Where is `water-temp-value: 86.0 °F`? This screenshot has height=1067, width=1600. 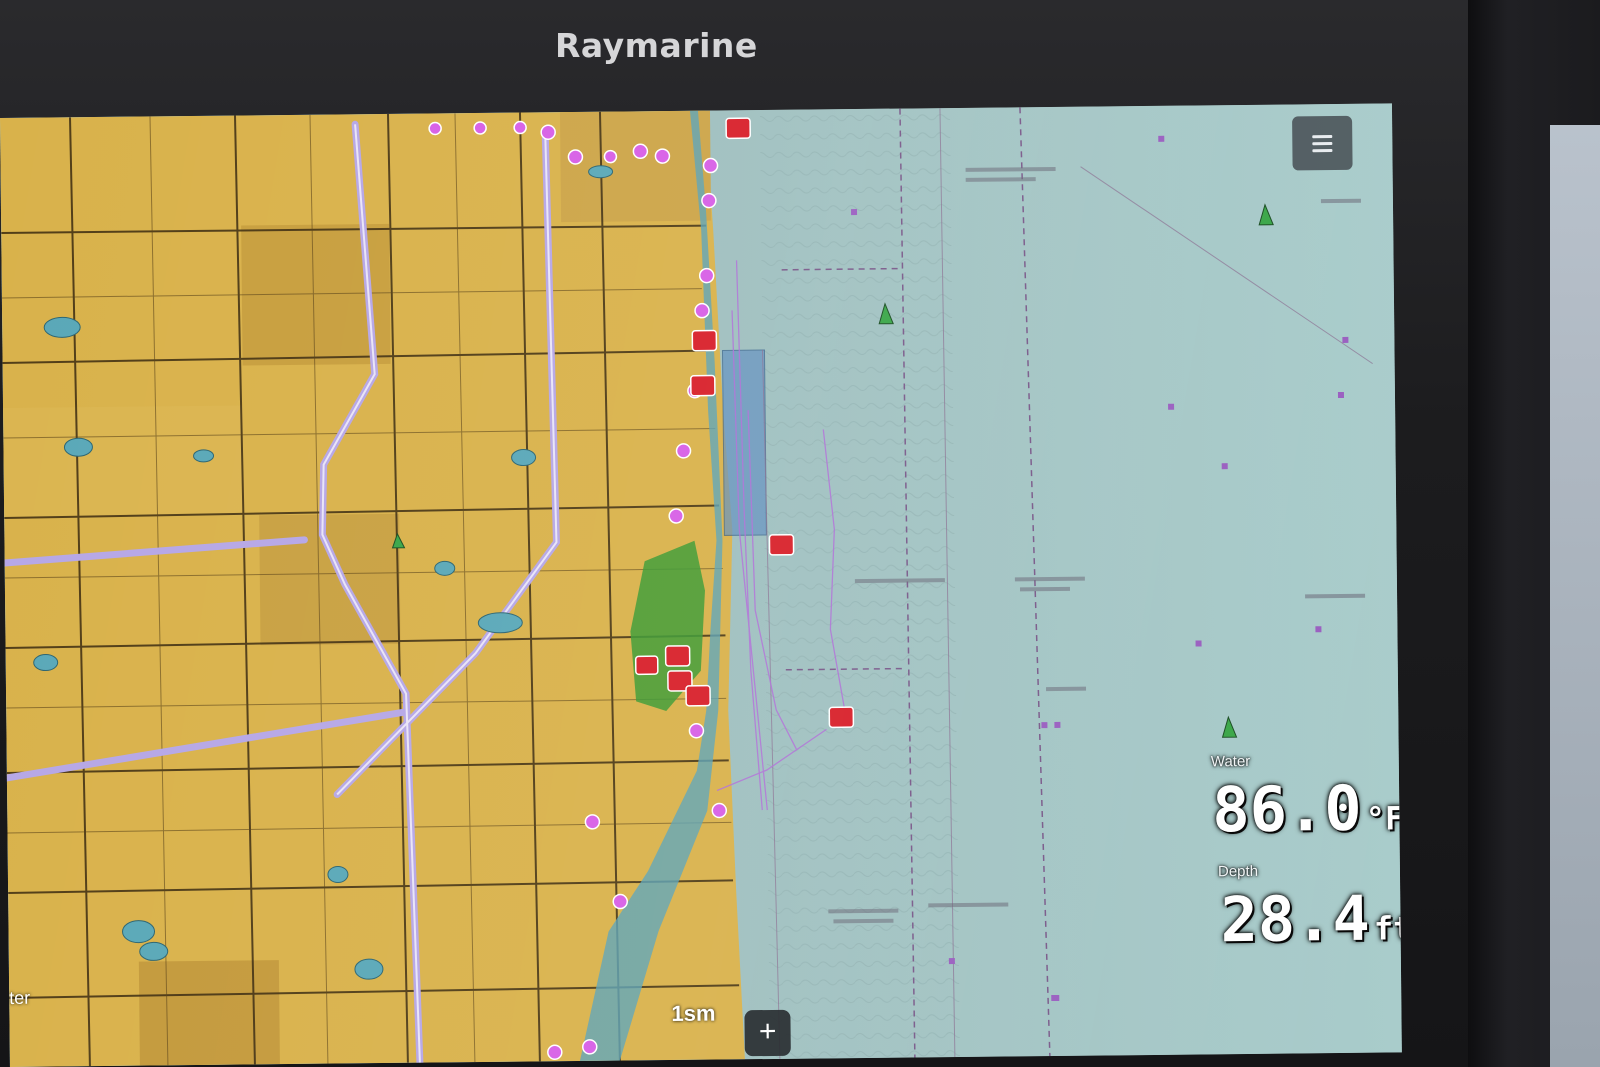 water-temp-value: 86.0 °F is located at coordinates (1306, 809).